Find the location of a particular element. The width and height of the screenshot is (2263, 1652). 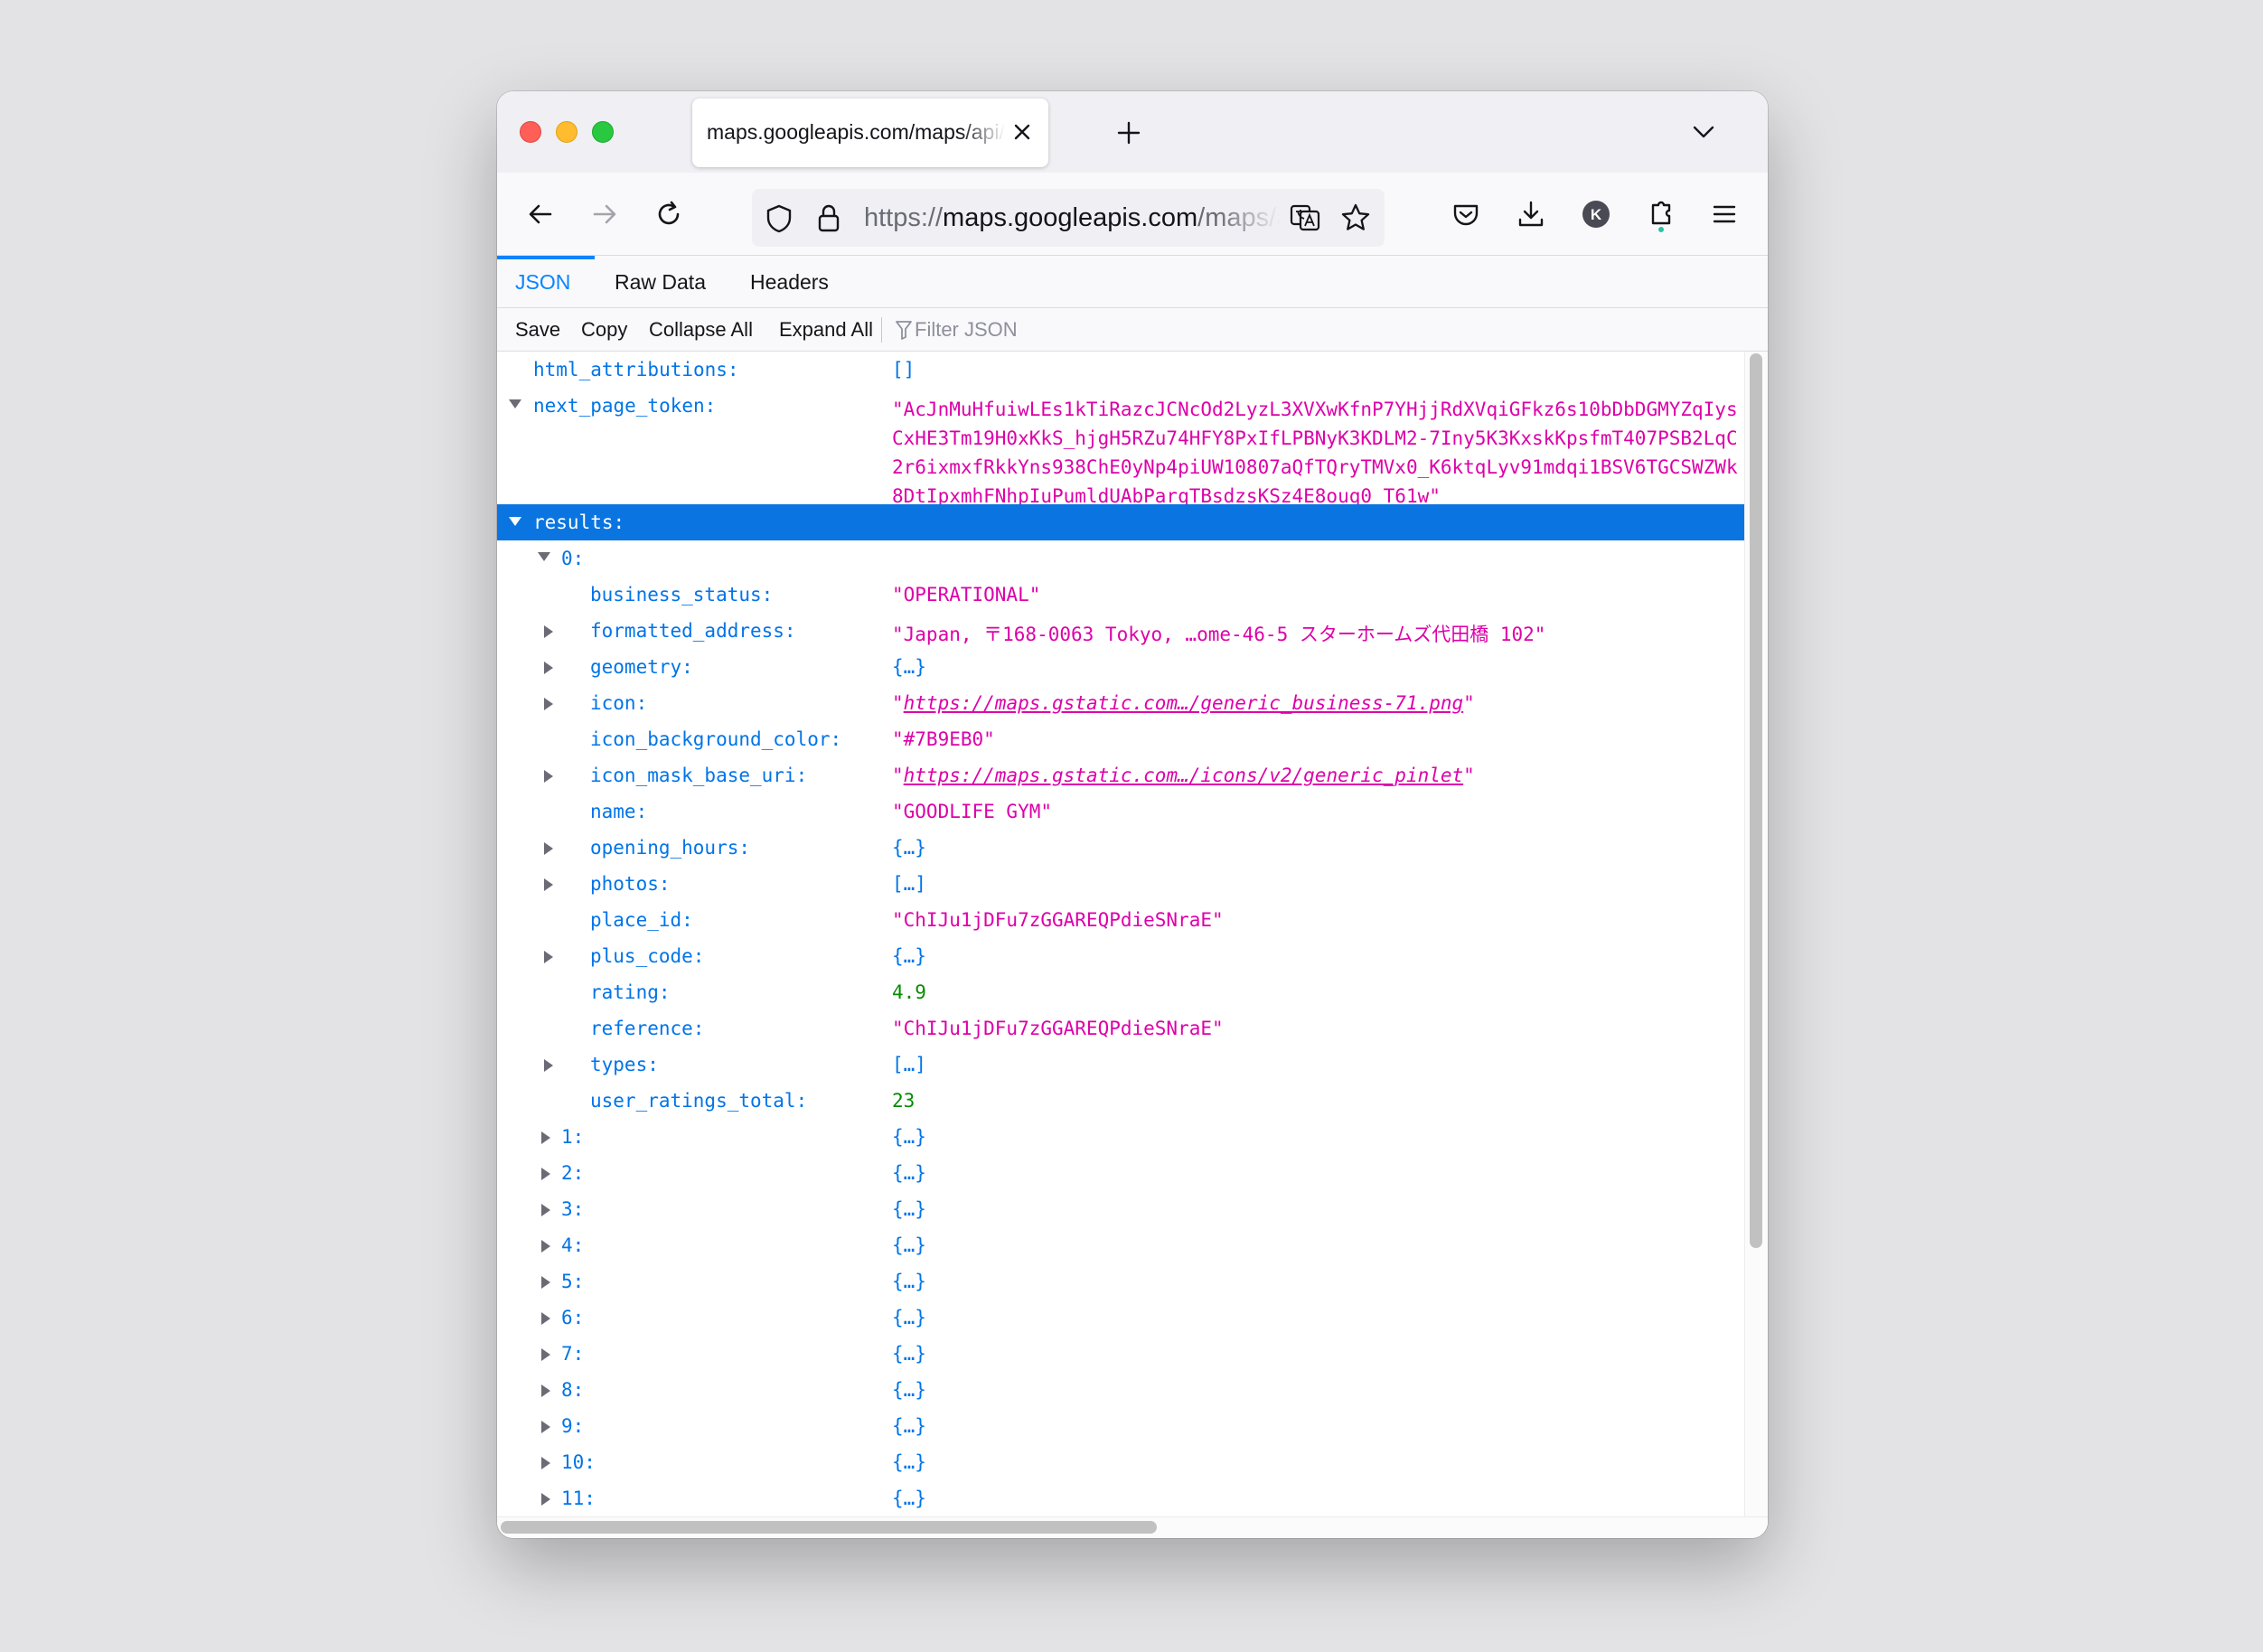

back-arrow-icon is located at coordinates (541, 214).